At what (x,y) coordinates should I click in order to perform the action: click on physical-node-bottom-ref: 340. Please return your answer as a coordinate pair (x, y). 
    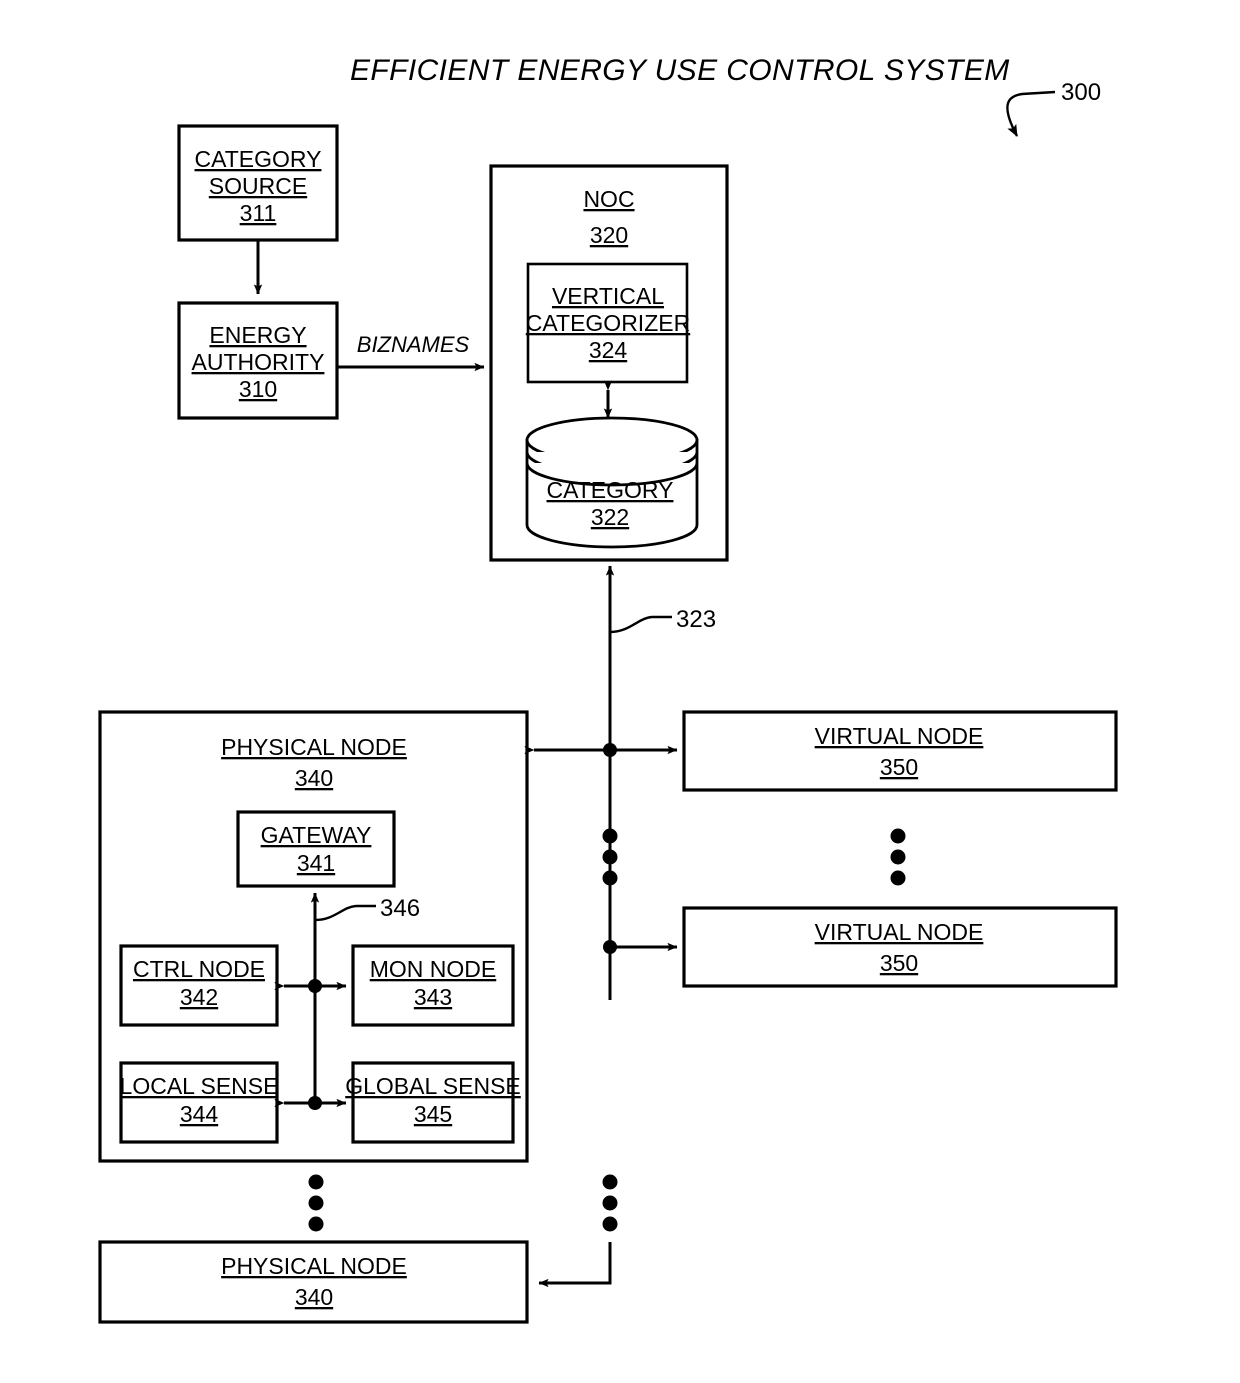
    Looking at the image, I should click on (314, 1297).